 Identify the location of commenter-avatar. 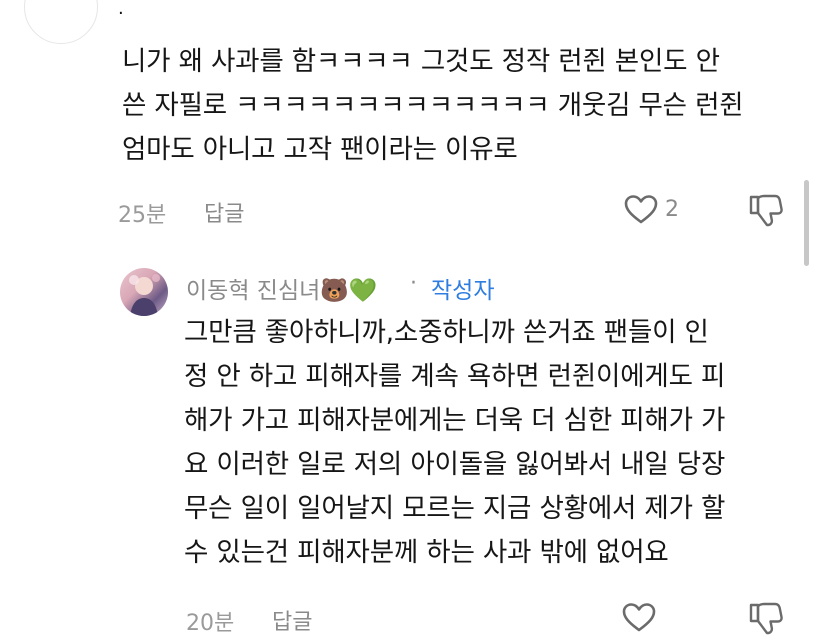
(61, 22).